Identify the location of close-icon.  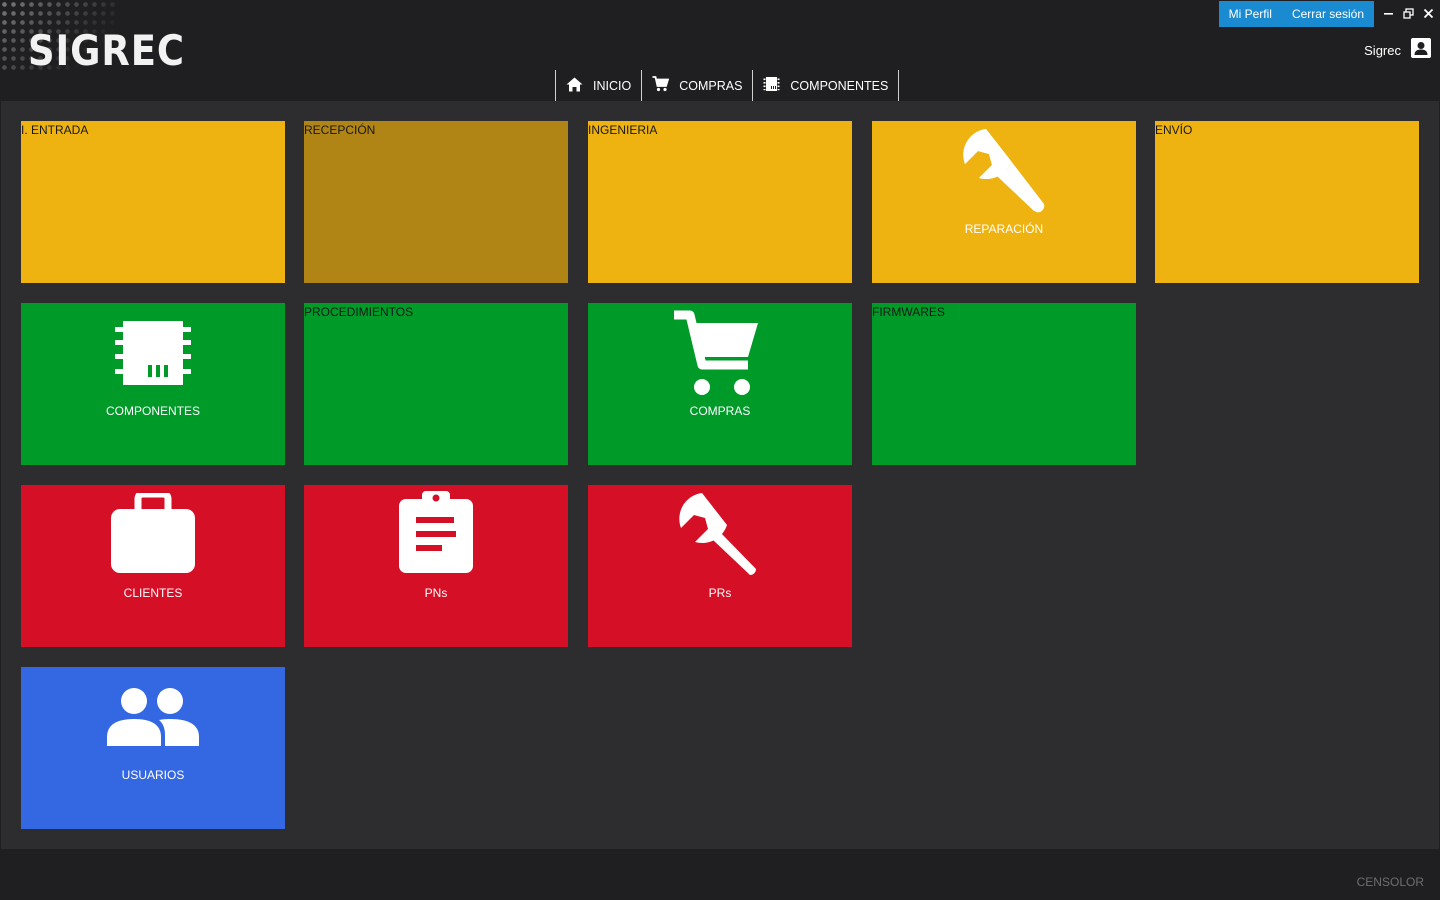
(1428, 13).